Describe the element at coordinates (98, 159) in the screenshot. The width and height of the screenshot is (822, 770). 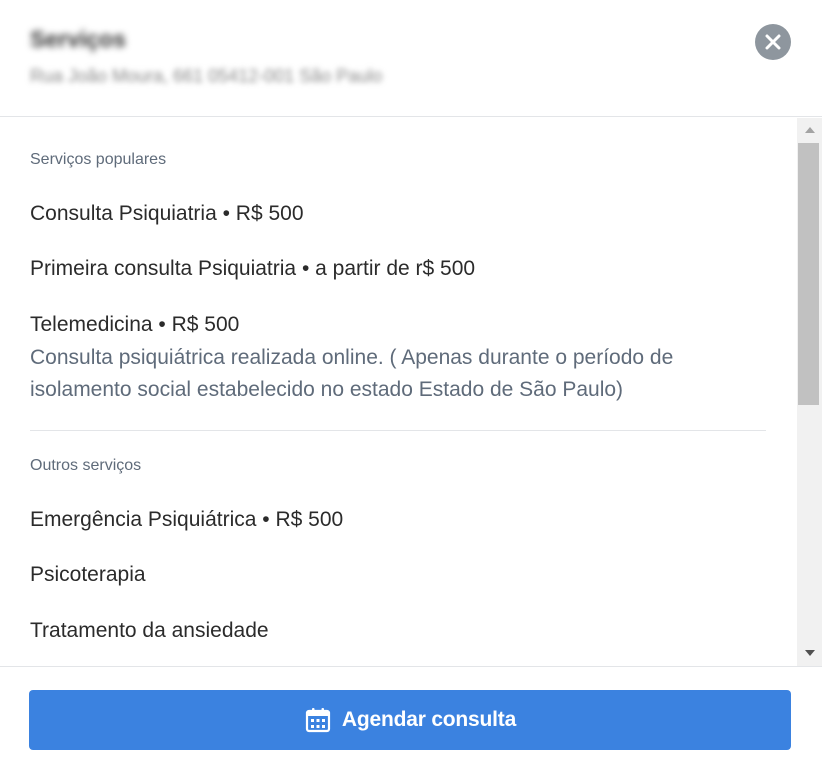
I see `section-label-popular: Serviços populares` at that location.